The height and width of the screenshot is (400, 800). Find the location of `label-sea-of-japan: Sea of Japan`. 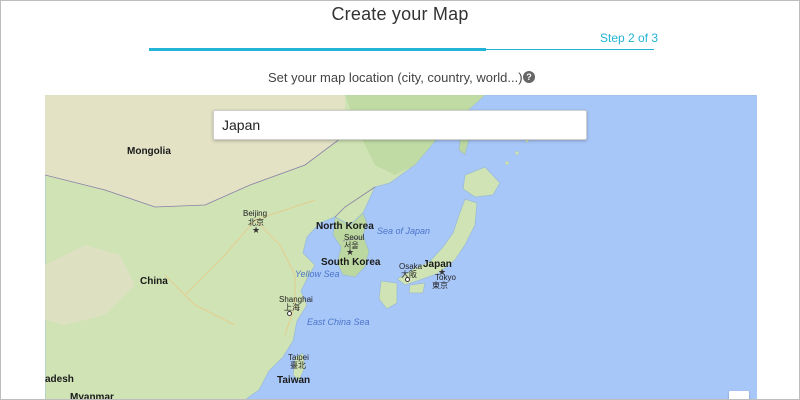

label-sea-of-japan: Sea of Japan is located at coordinates (404, 231).